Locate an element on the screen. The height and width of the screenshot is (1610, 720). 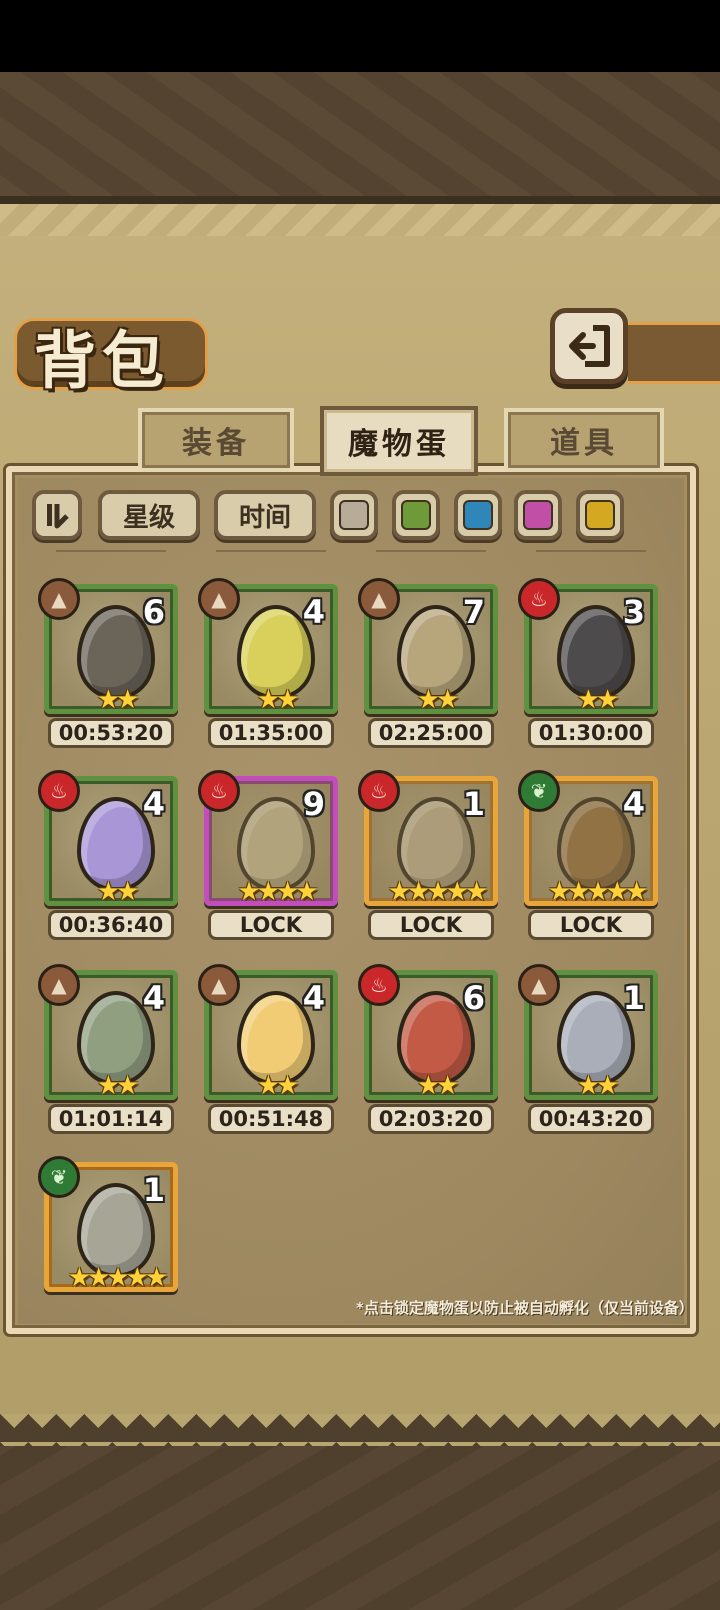
map-background-bottom is located at coordinates (360, 1528).